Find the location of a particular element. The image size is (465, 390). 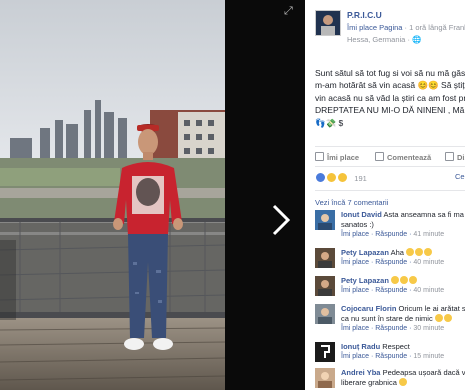

post-text-line: 👣💸 $ is located at coordinates (329, 122).